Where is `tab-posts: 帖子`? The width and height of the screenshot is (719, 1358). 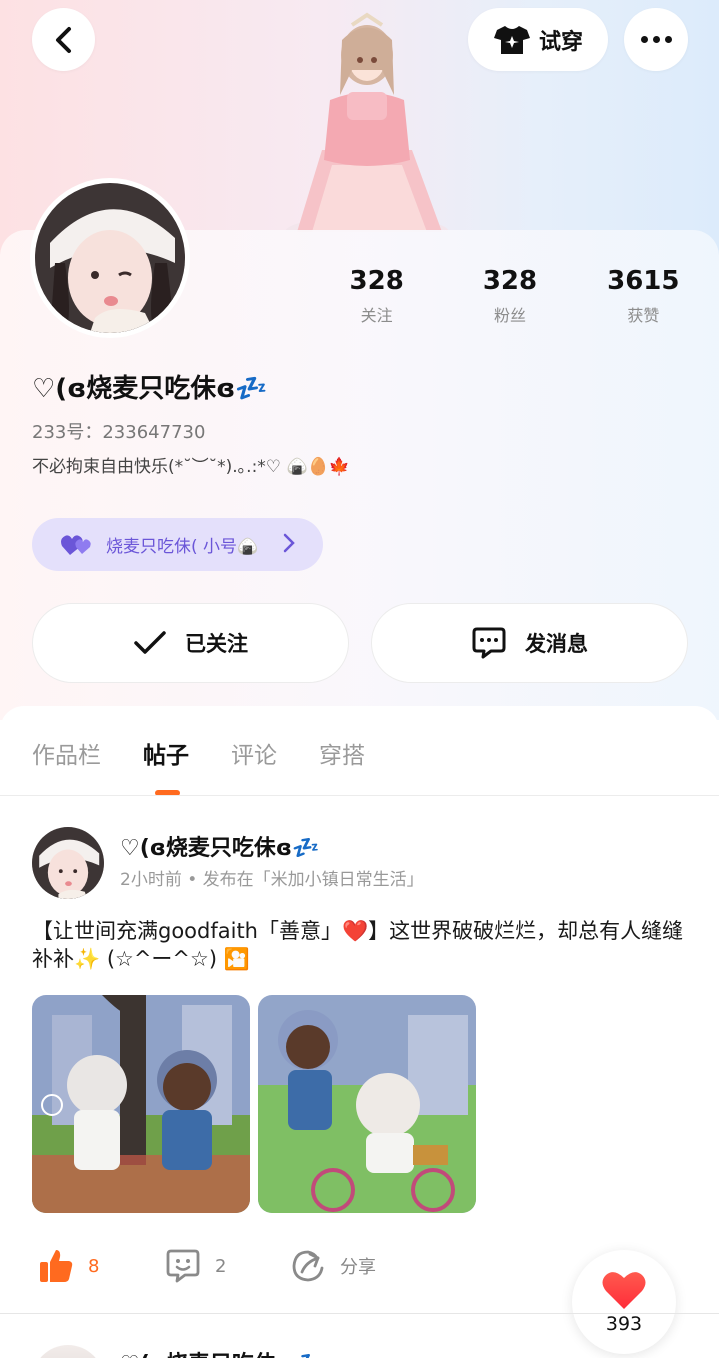 tab-posts: 帖子 is located at coordinates (166, 753).